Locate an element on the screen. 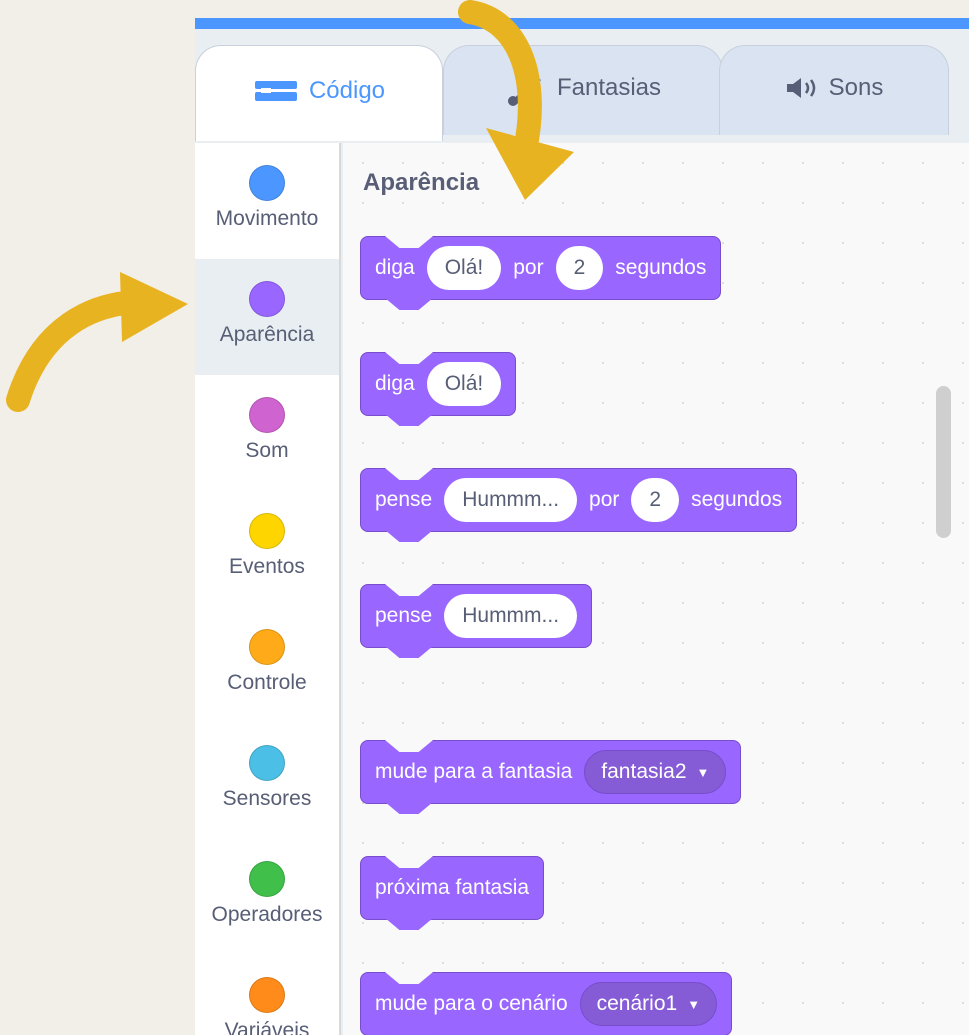  tab-code: Código is located at coordinates (319, 93).